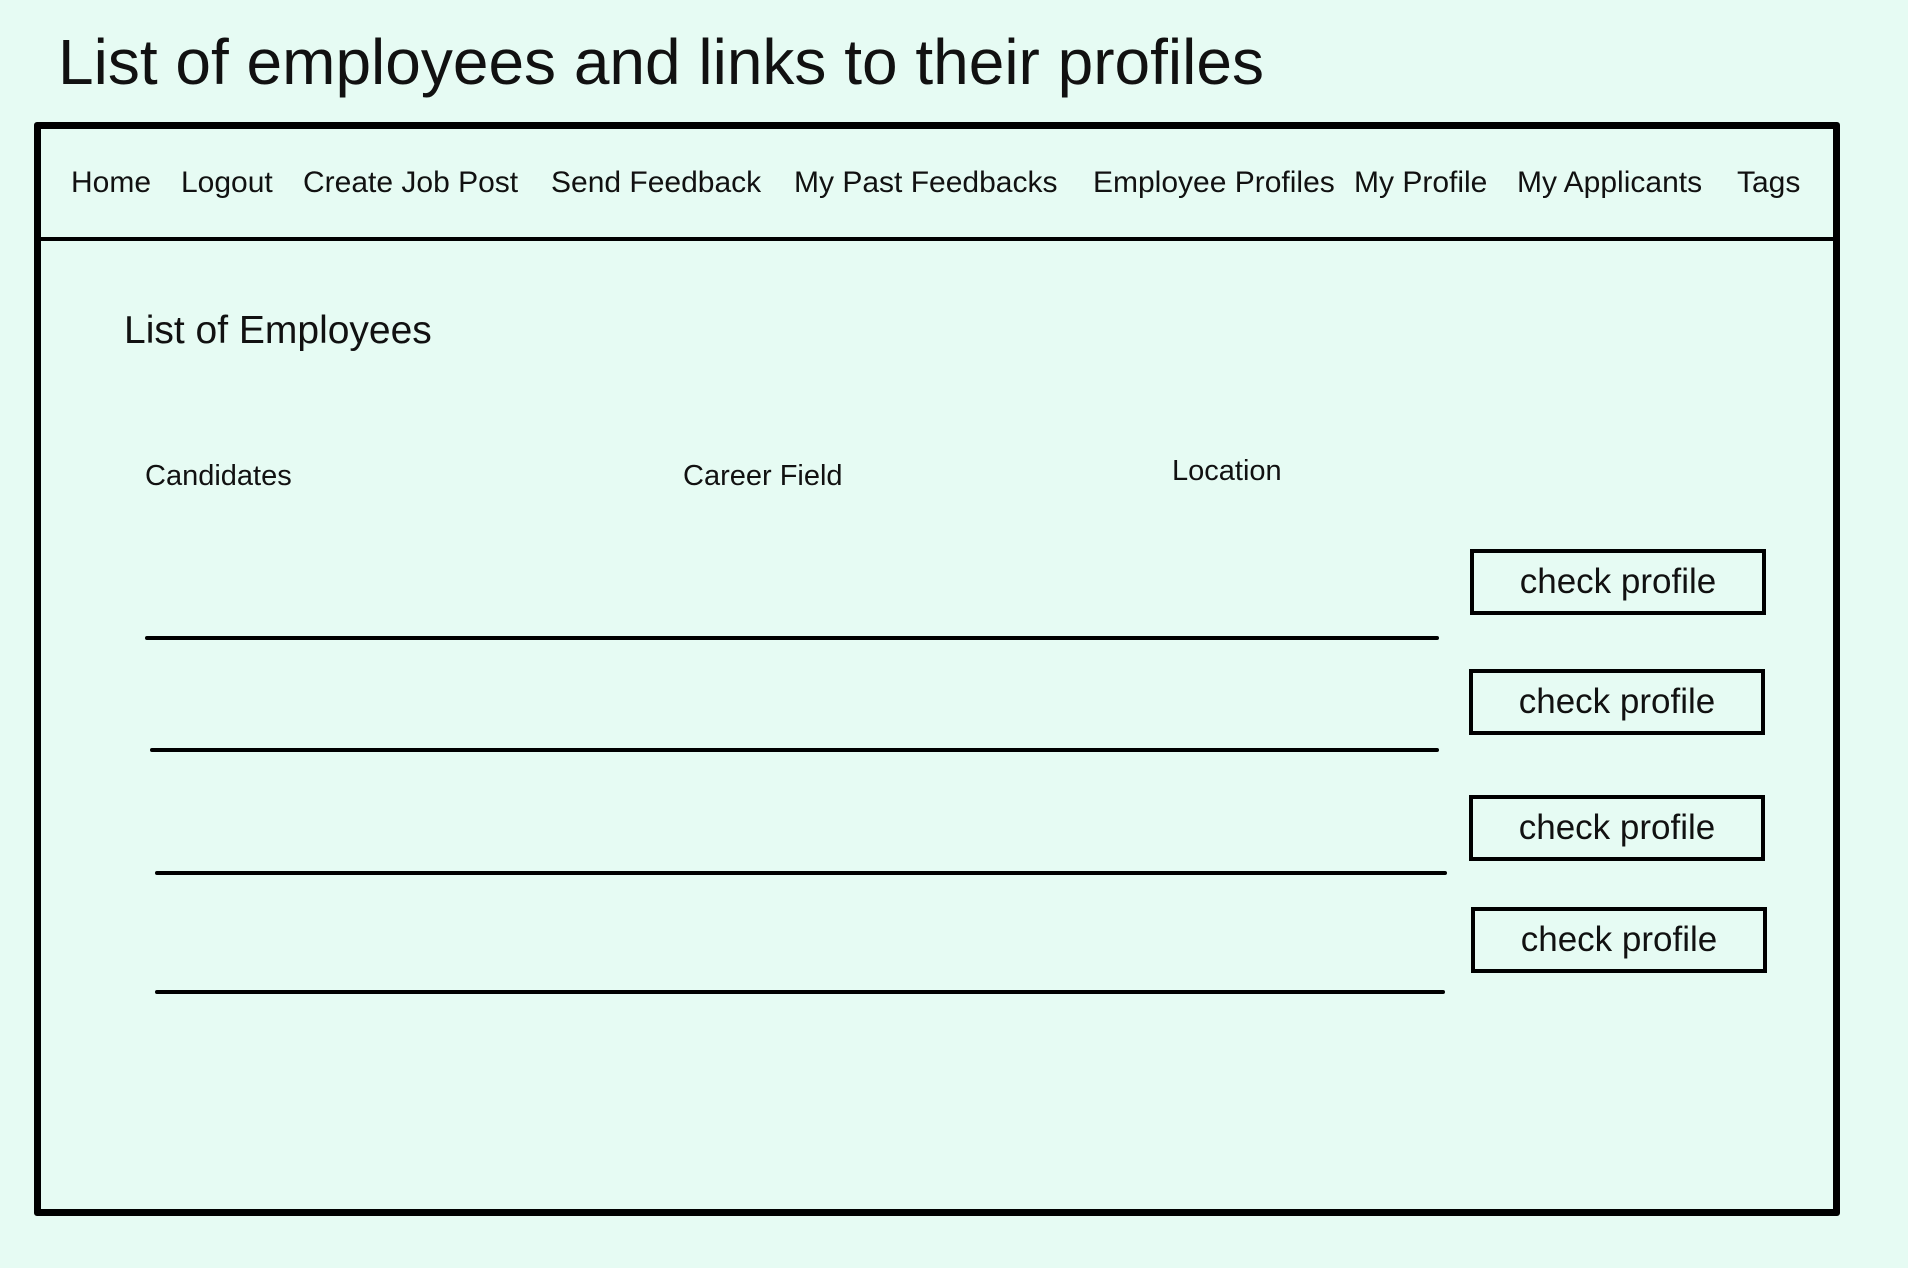 The image size is (1908, 1268). Describe the element at coordinates (111, 183) in the screenshot. I see `nav-home-link: Home` at that location.